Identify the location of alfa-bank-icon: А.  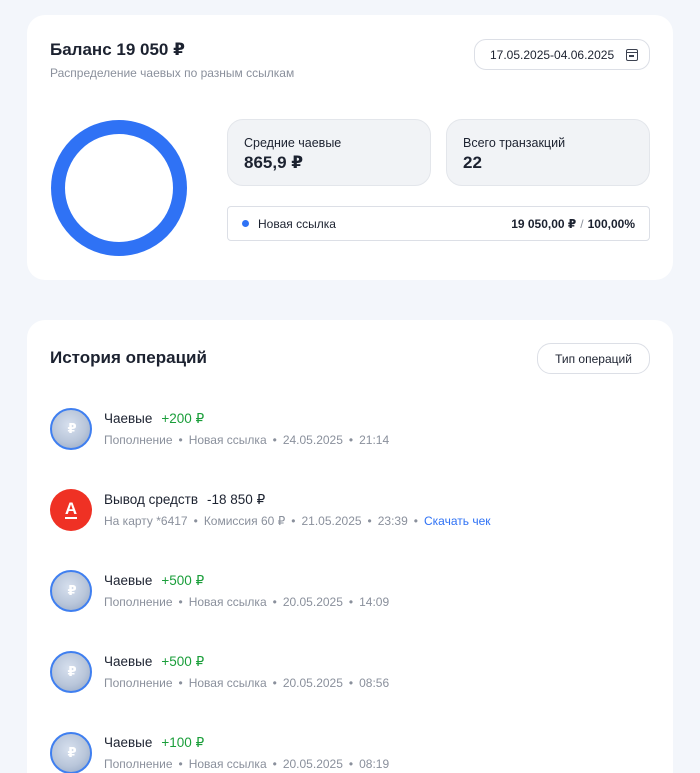
(71, 510).